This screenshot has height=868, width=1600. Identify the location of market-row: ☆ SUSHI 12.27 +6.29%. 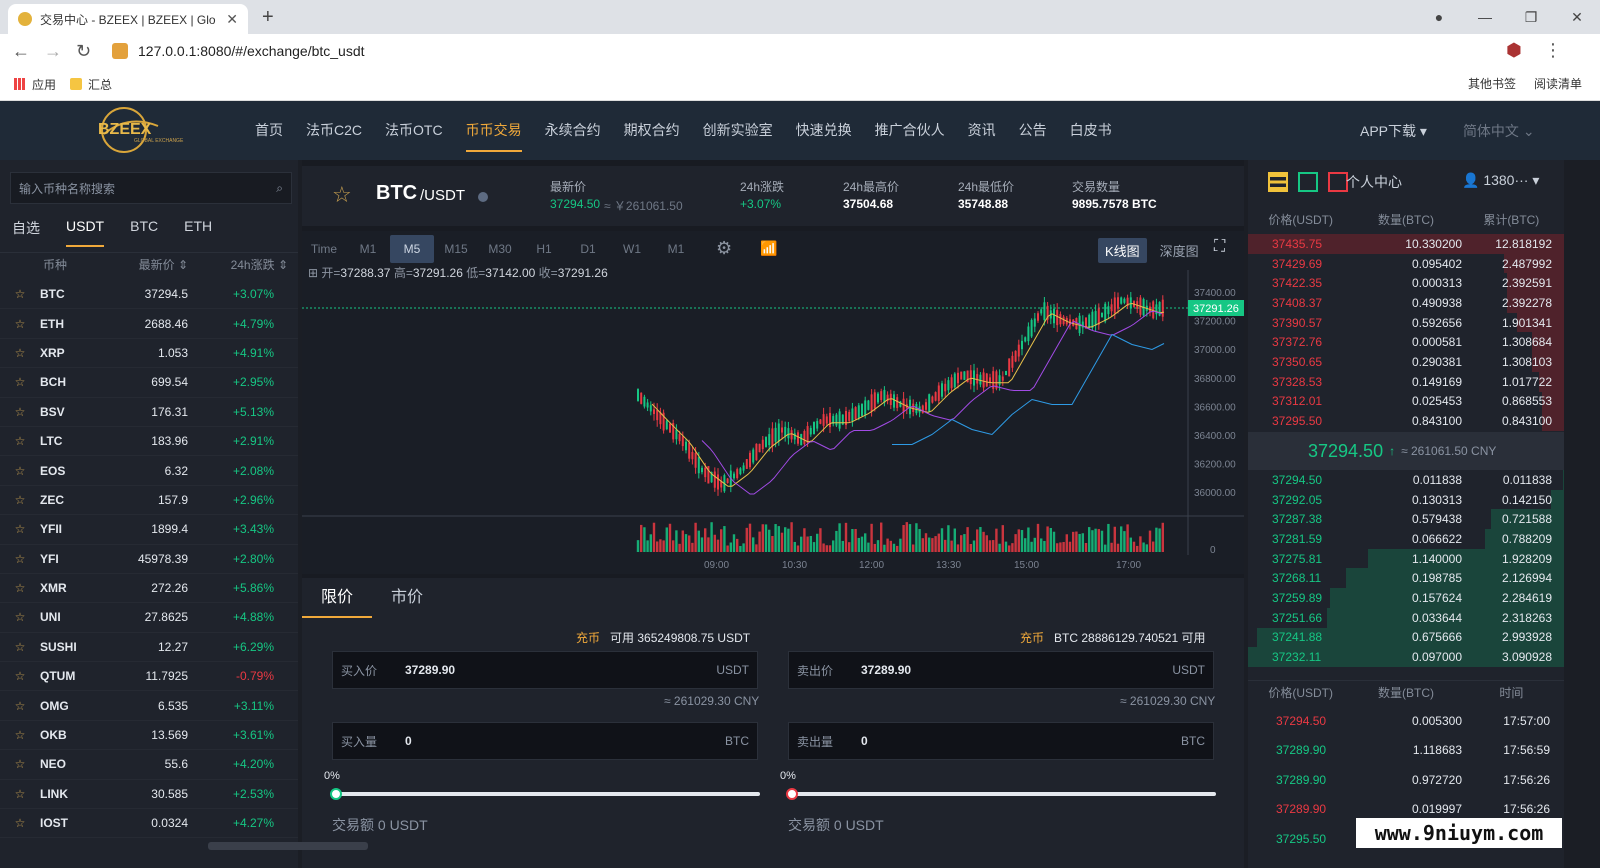
(149, 648).